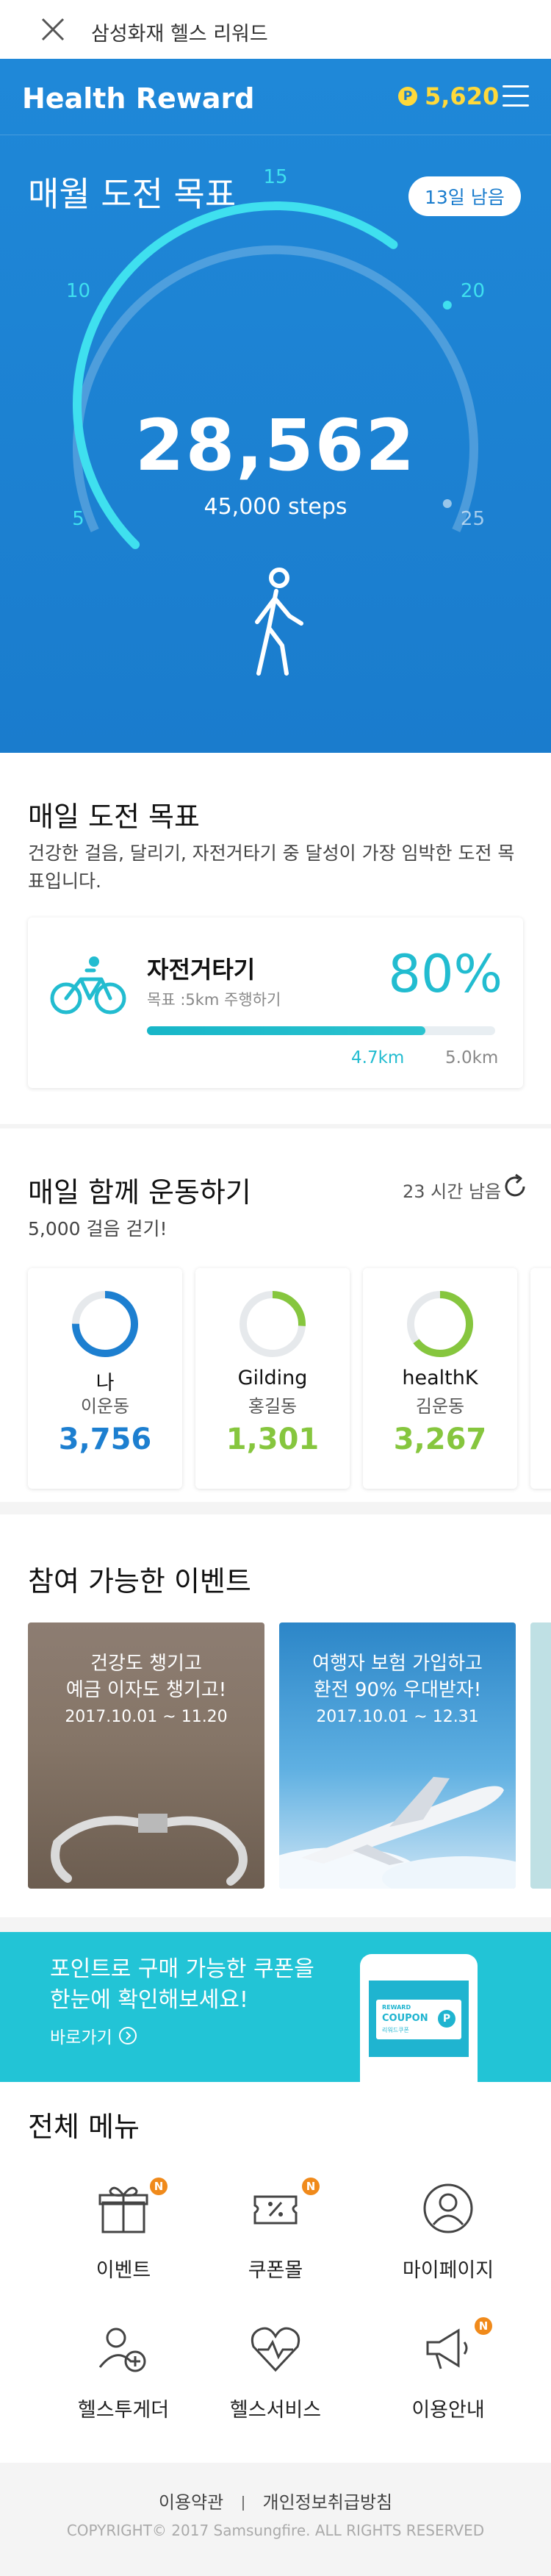 The image size is (551, 2576). I want to click on gauge-track, so click(275, 389).